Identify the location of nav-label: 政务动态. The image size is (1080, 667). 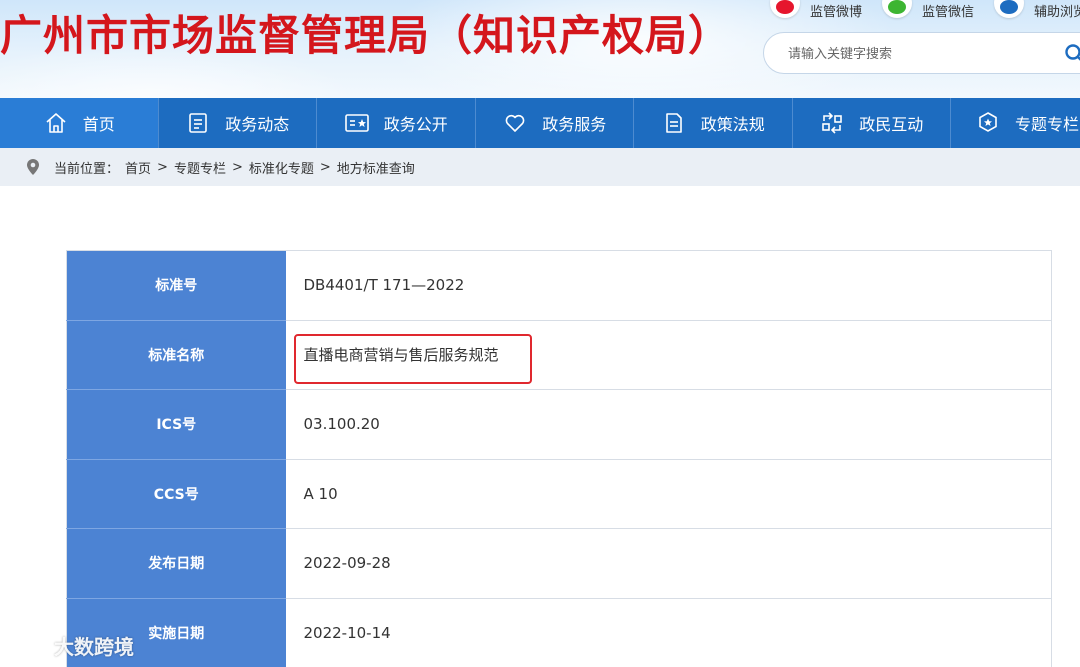
(257, 124).